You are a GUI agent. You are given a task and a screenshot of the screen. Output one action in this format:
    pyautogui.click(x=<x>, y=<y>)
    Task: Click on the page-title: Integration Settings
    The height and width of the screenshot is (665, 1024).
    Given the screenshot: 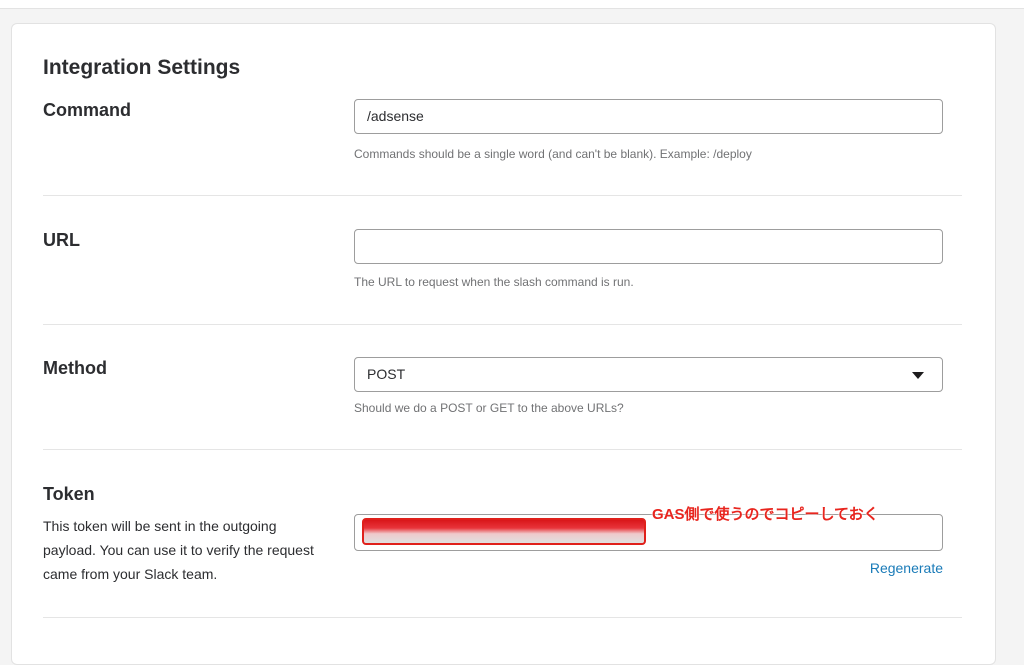 What is the action you would take?
    pyautogui.click(x=142, y=67)
    